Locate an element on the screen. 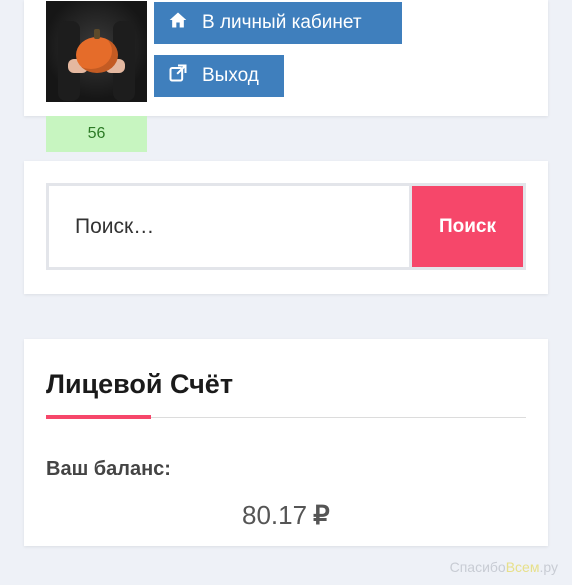 The width and height of the screenshot is (572, 585). balance-label: Ваш баланс: is located at coordinates (108, 469).